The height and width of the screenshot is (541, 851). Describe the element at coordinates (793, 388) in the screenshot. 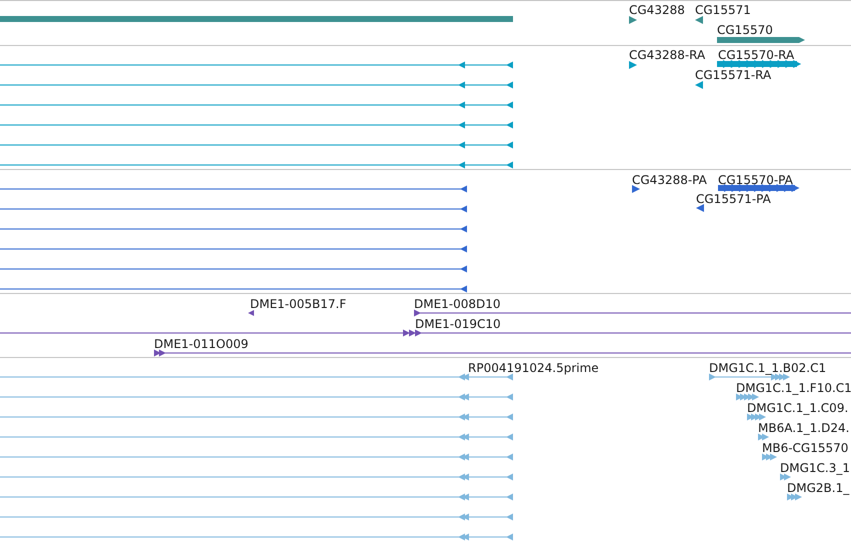

I see `feature-label: DMG1C.1_1.F10.C1` at that location.